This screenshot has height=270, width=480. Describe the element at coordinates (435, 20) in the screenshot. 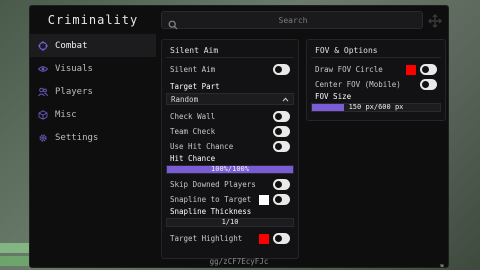

I see `move-icon` at that location.